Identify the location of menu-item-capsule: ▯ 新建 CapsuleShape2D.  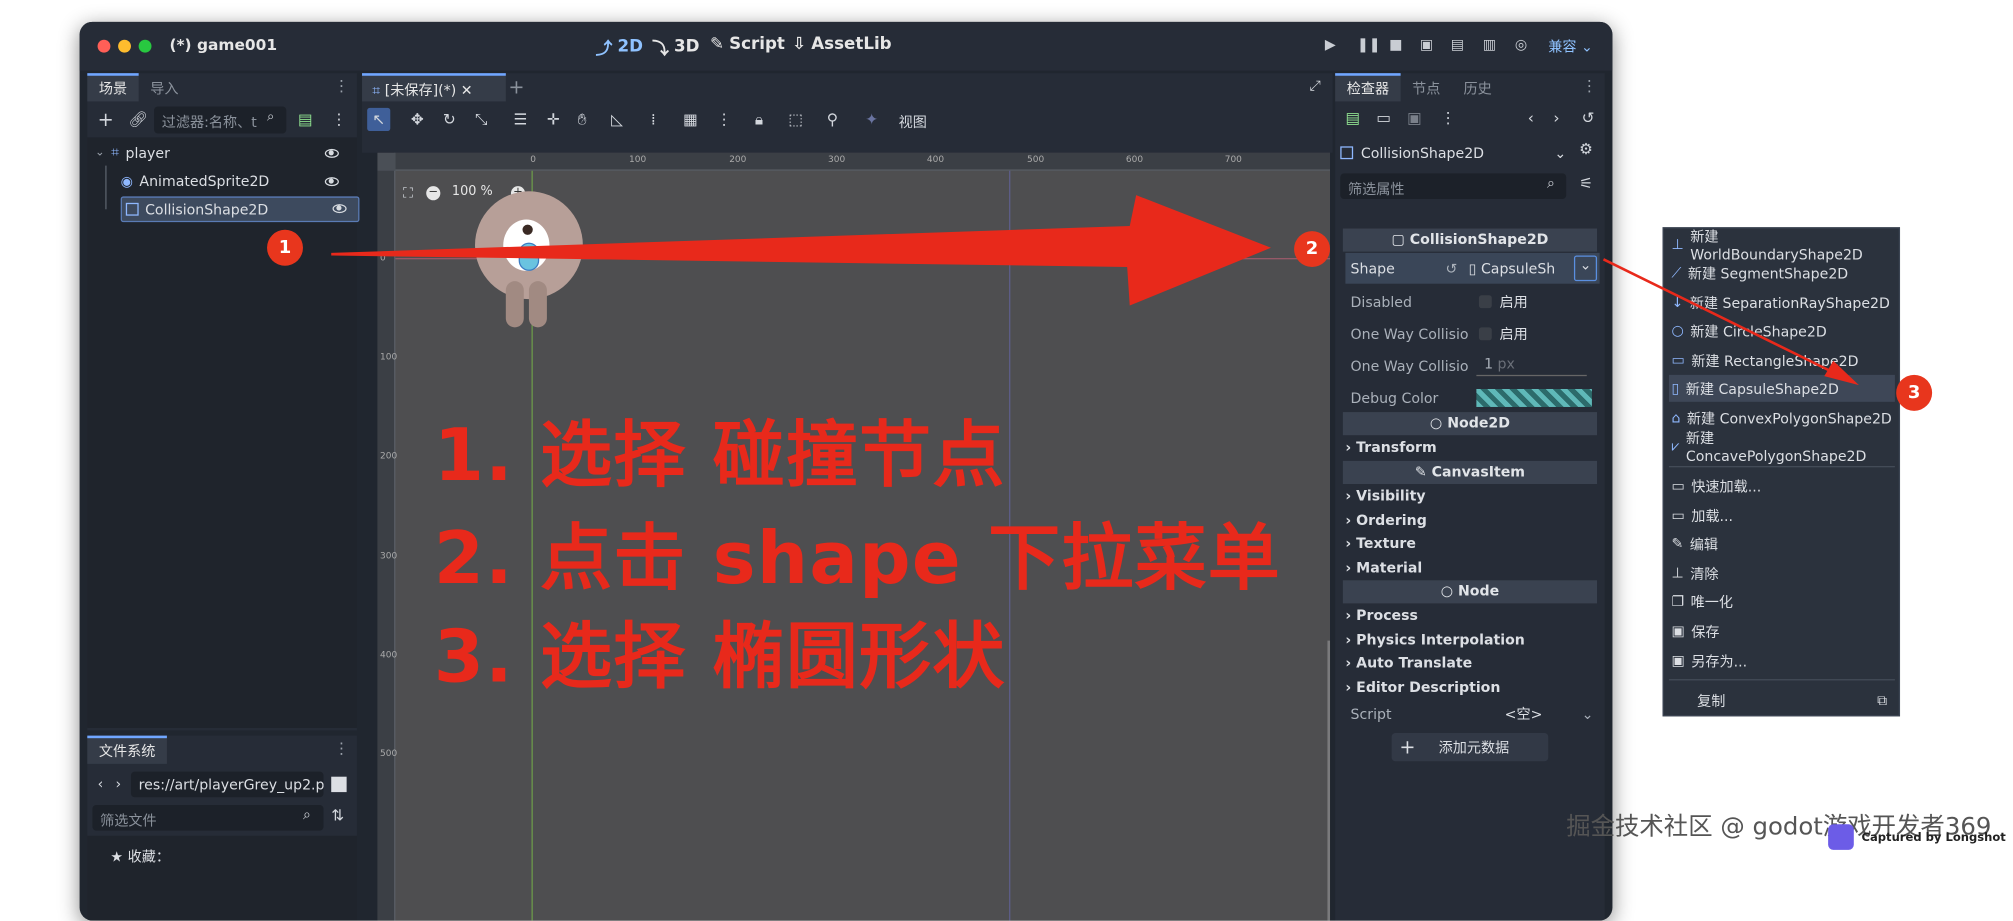
(1781, 388).